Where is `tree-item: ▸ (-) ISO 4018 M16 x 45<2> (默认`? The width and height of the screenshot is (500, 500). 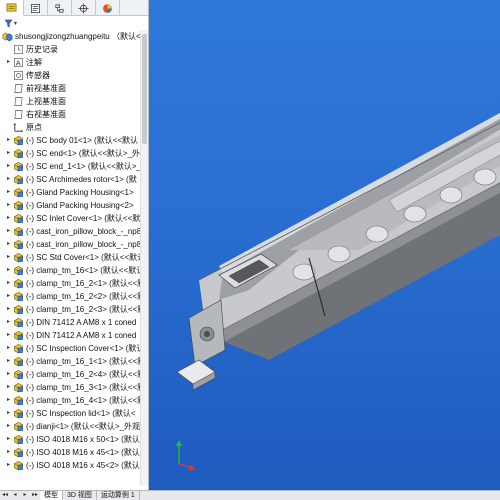 tree-item: ▸ (-) ISO 4018 M16 x 45<2> (默认 is located at coordinates (74, 465).